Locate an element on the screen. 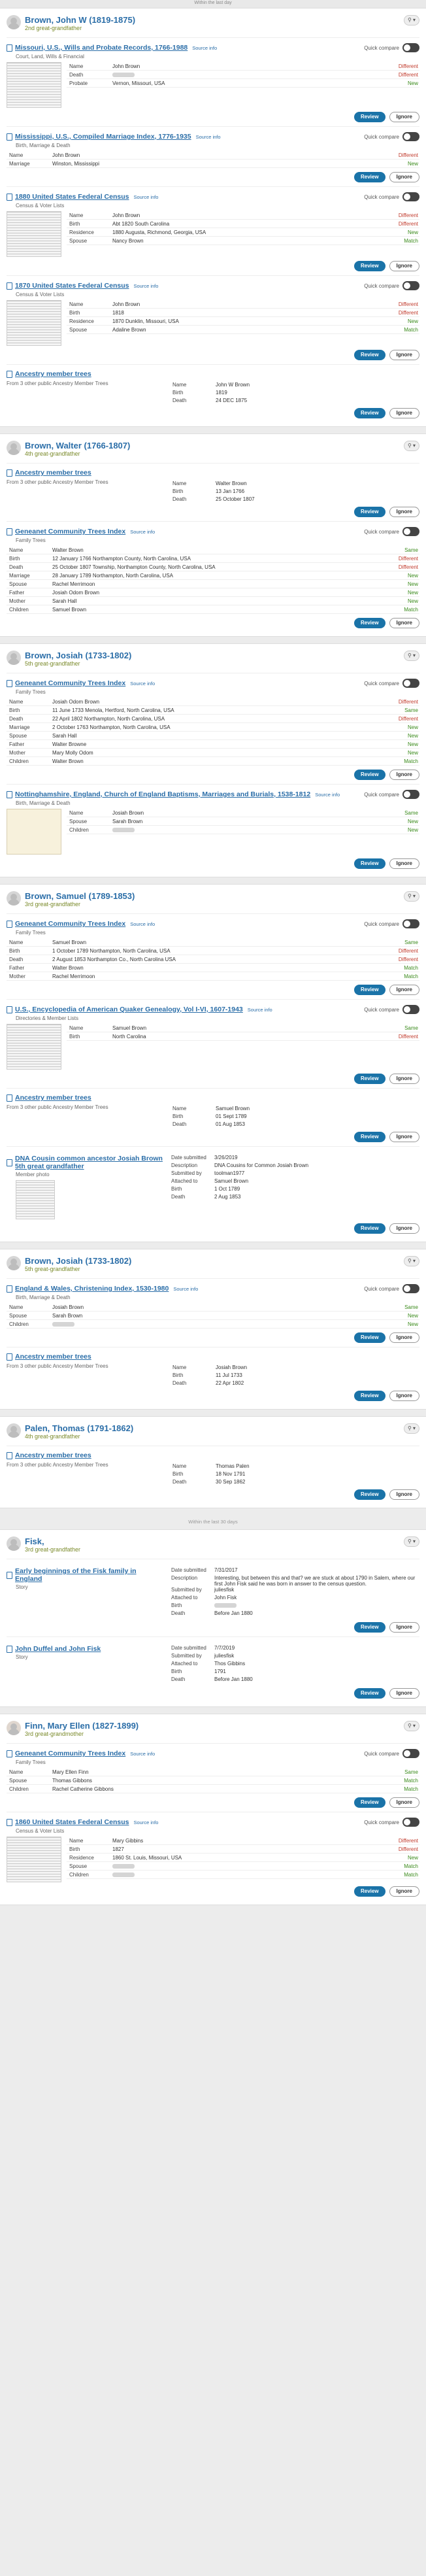 This screenshot has width=426, height=2576. person-name: Brown, Samuel (1789-1853) is located at coordinates (80, 896).